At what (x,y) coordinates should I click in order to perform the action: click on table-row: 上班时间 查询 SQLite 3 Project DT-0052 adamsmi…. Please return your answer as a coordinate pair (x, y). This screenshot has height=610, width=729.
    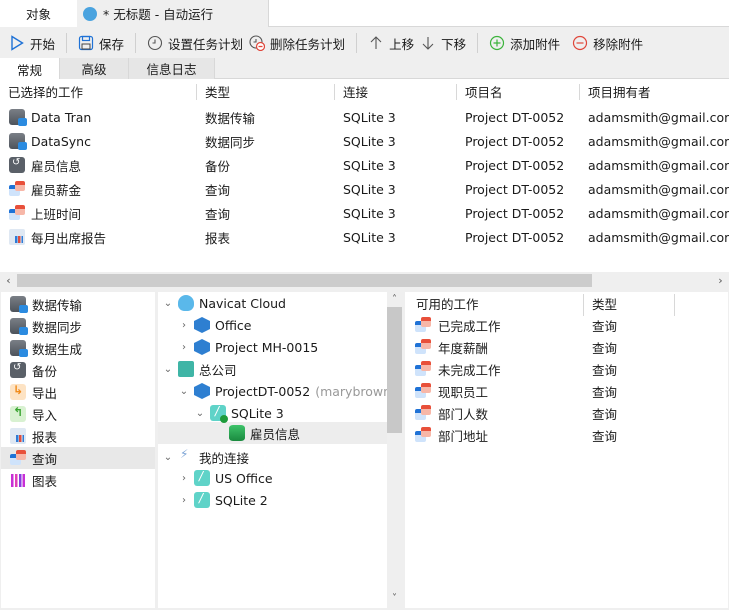
    Looking at the image, I should click on (364, 213).